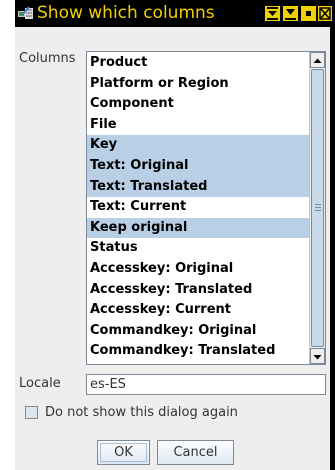 The height and width of the screenshot is (470, 335). What do you see at coordinates (198, 125) in the screenshot?
I see `list-item: File` at bounding box center [198, 125].